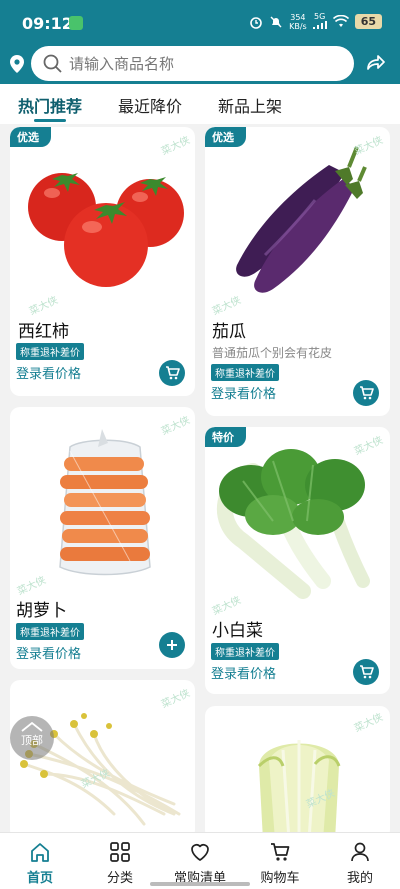  What do you see at coordinates (360, 852) in the screenshot?
I see `user-icon` at bounding box center [360, 852].